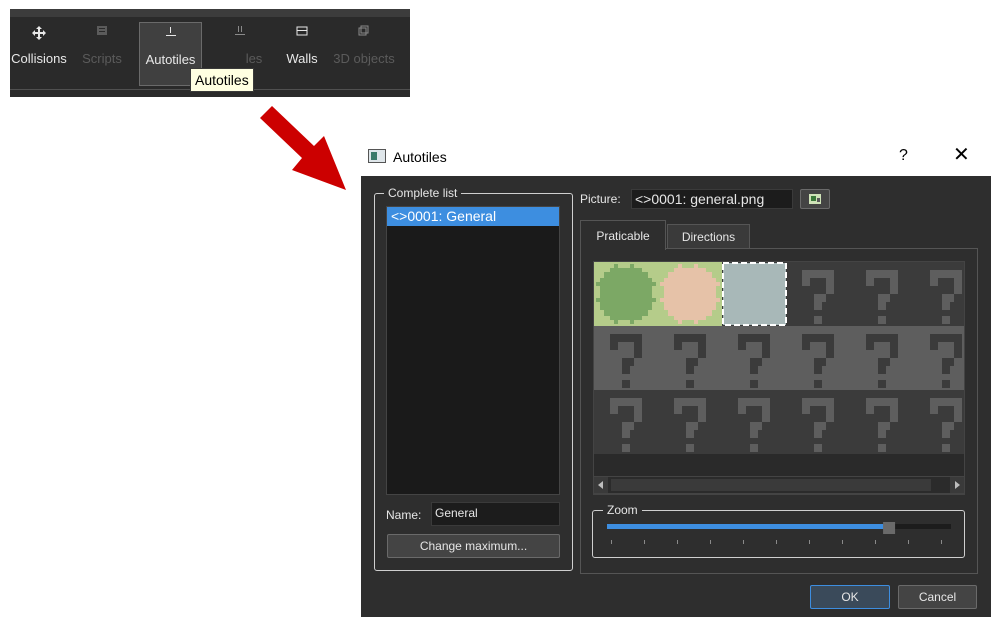  What do you see at coordinates (961, 155) in the screenshot?
I see `close-icon: ✕` at bounding box center [961, 155].